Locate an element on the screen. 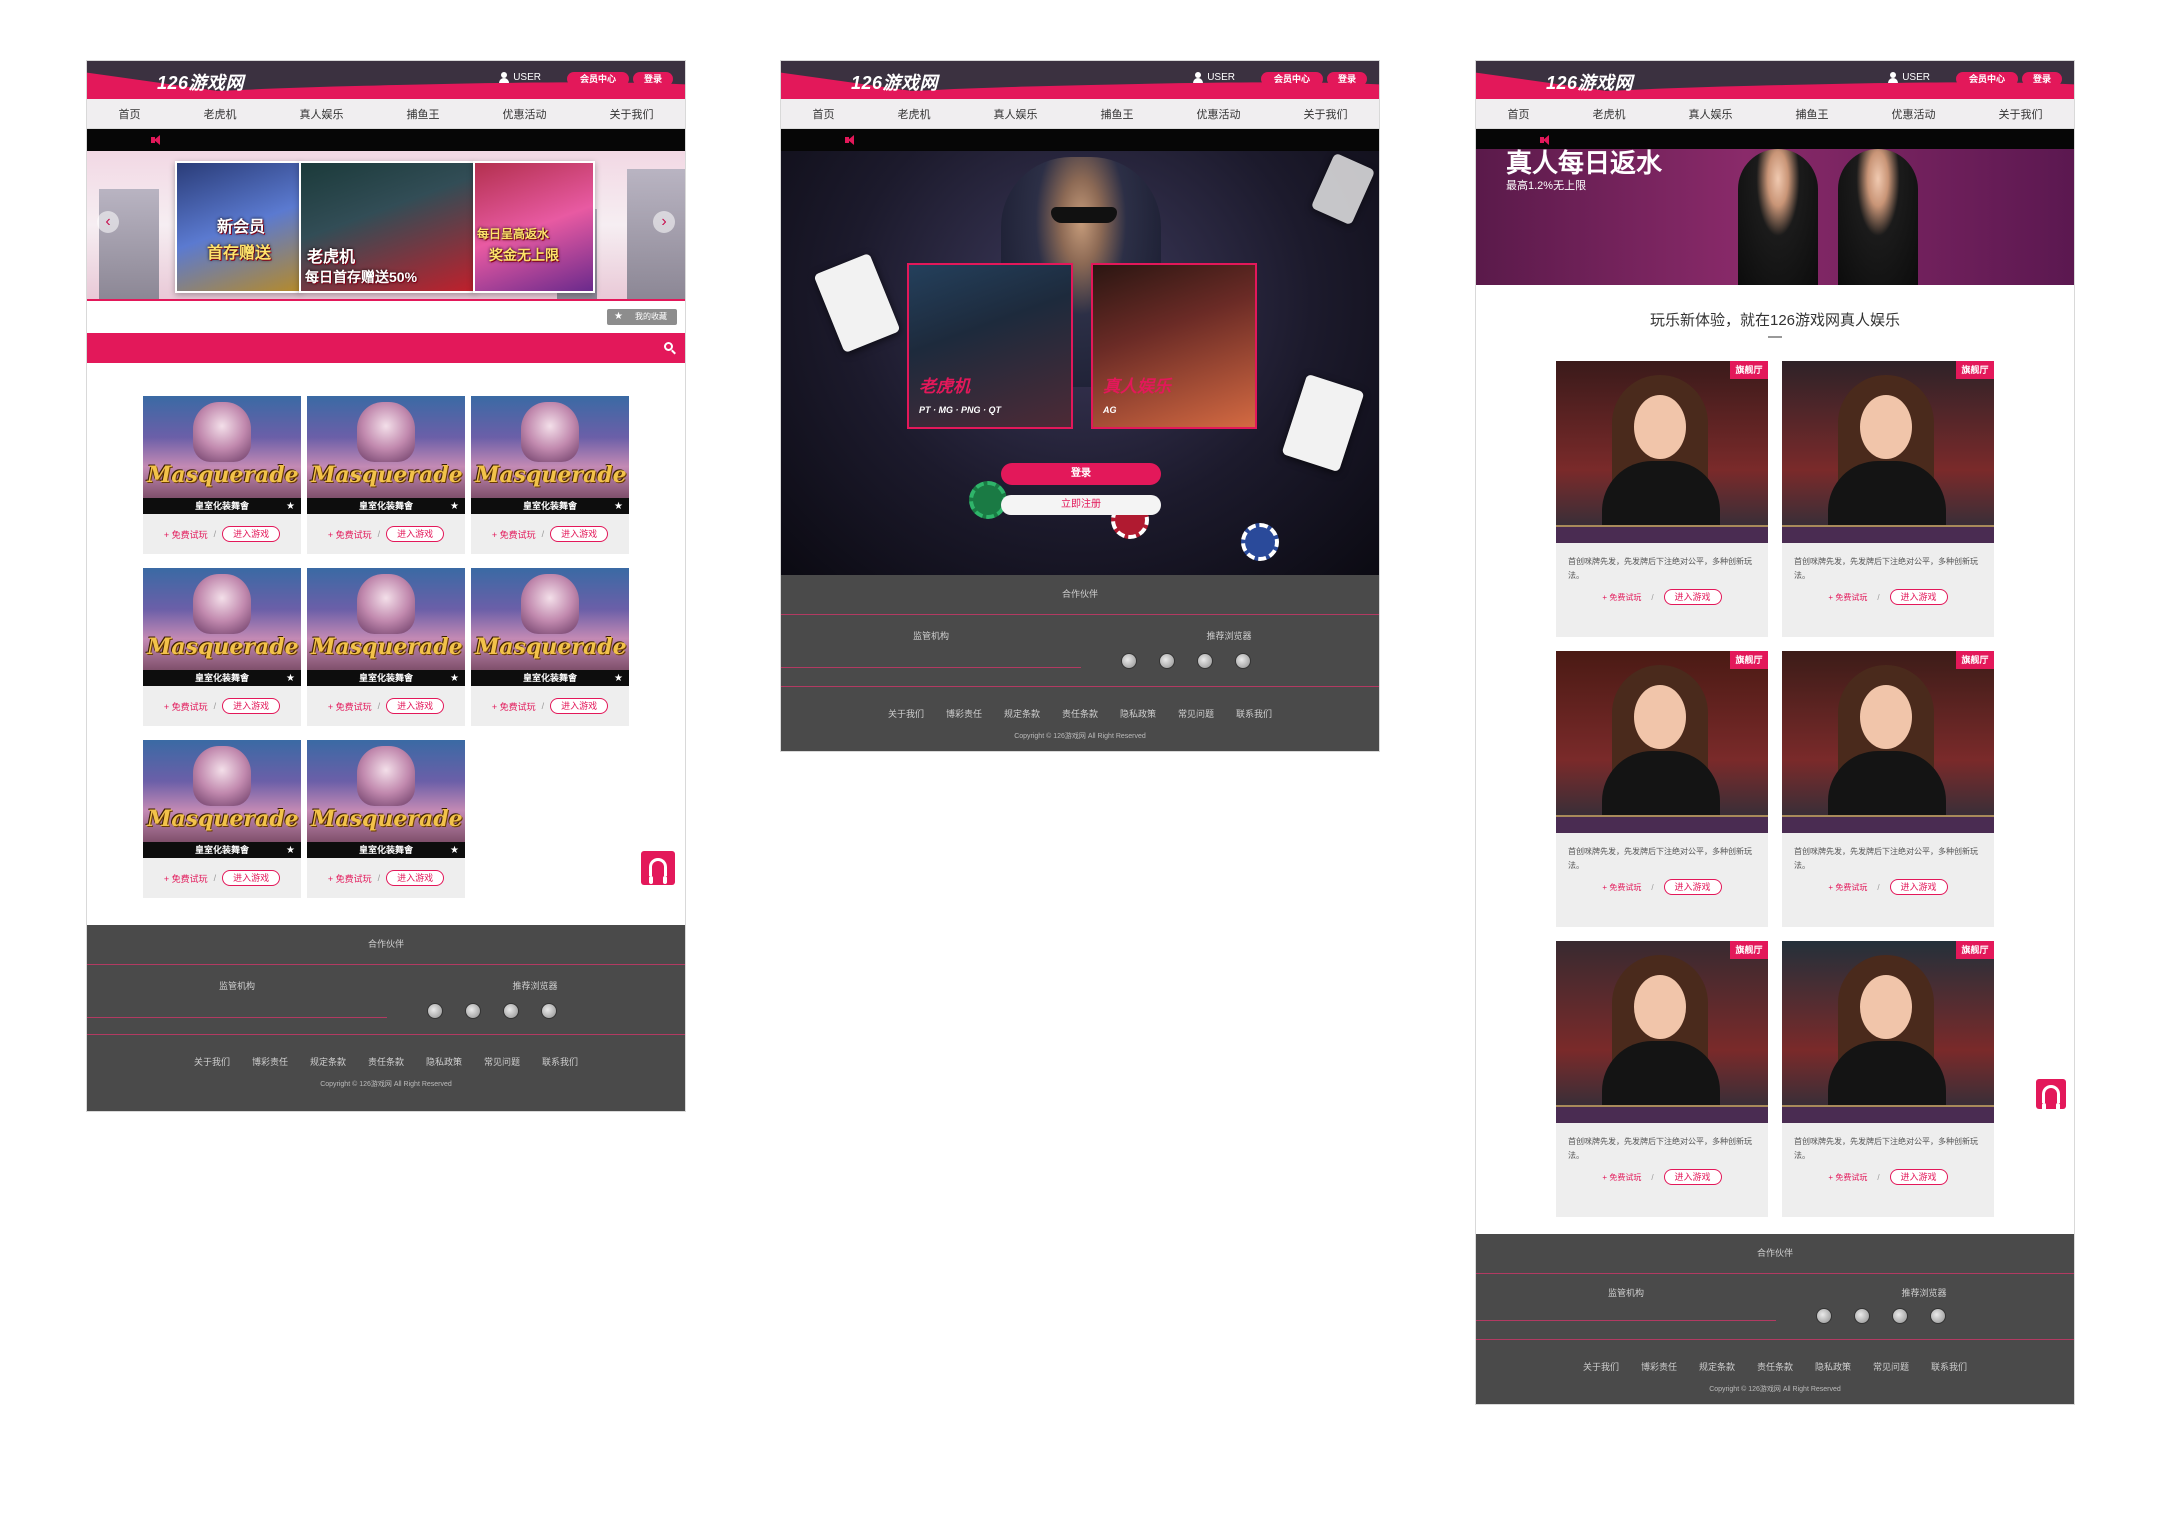 This screenshot has width=2160, height=1530. footer-link-rules: 规定条款 is located at coordinates (1717, 1372).